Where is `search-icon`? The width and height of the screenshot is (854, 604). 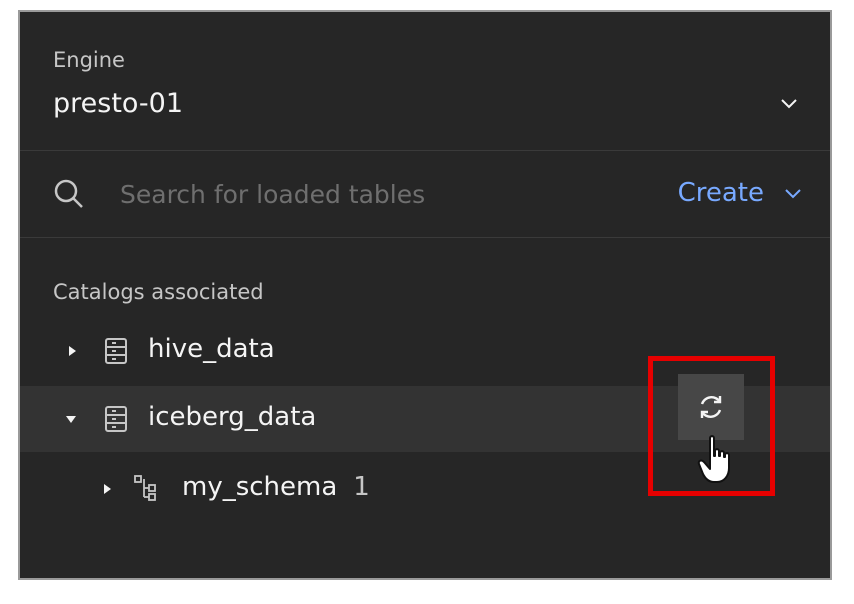 search-icon is located at coordinates (68, 193).